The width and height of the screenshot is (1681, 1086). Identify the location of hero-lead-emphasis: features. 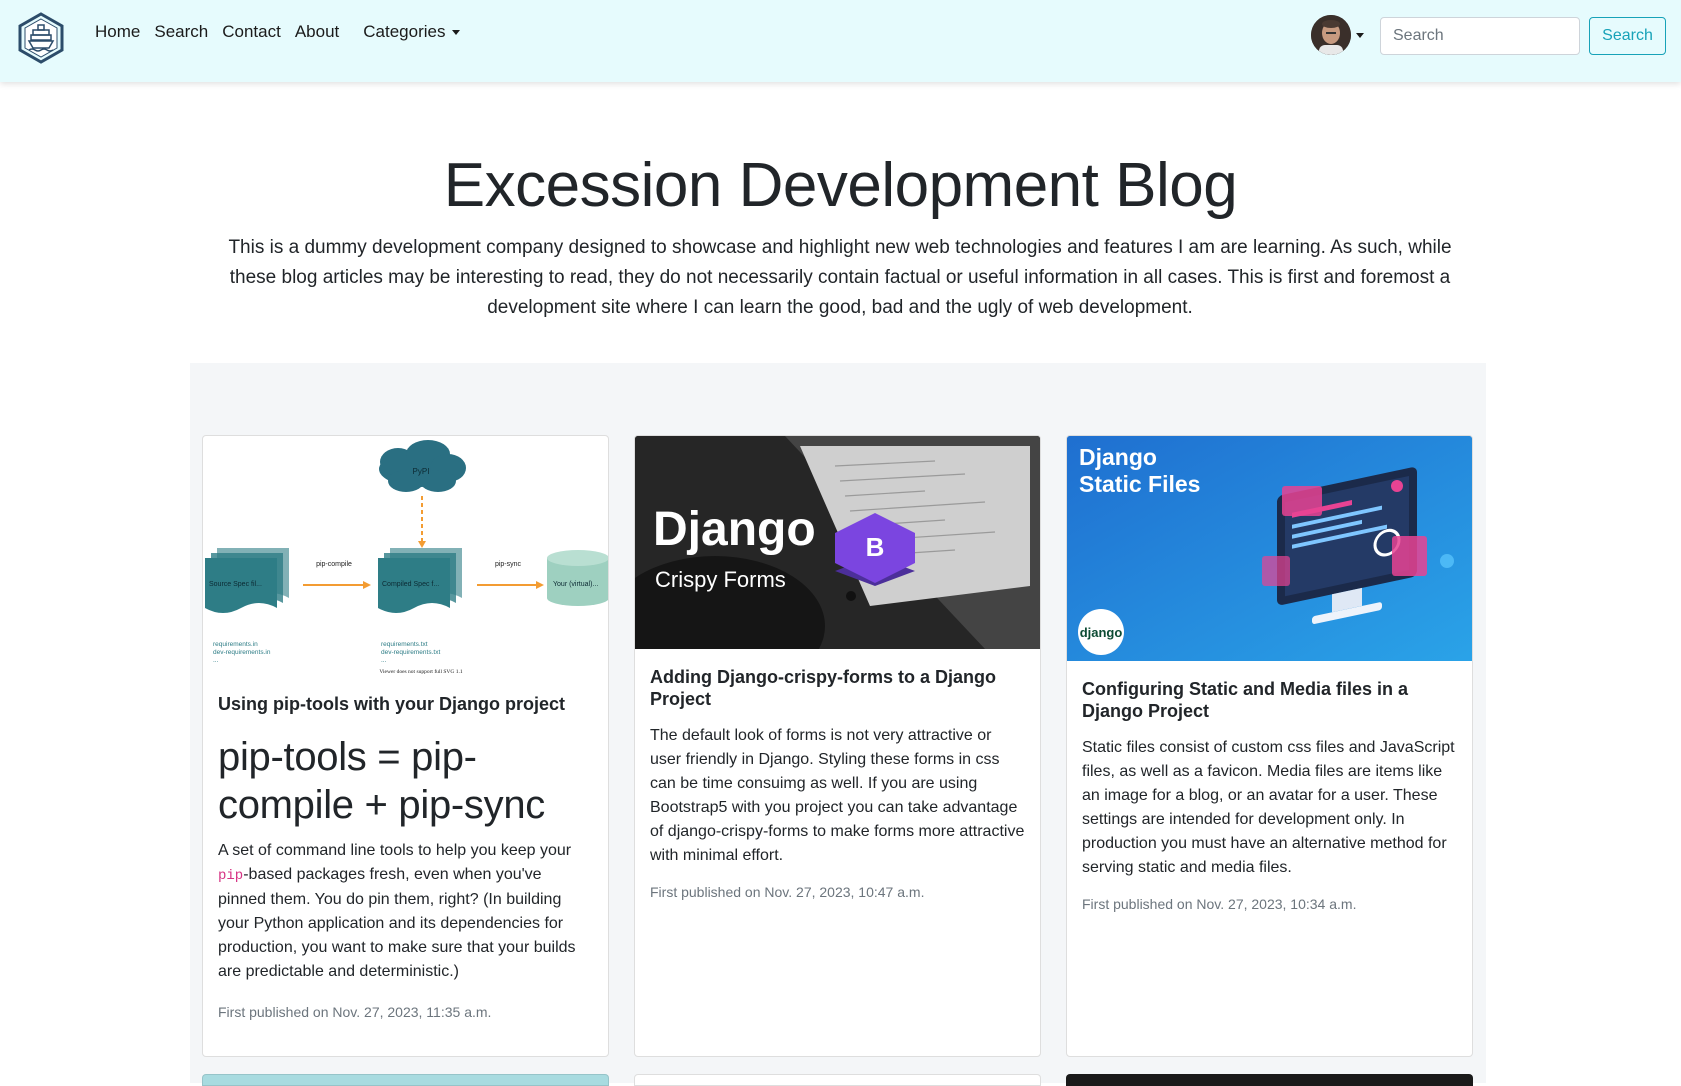
(1138, 247).